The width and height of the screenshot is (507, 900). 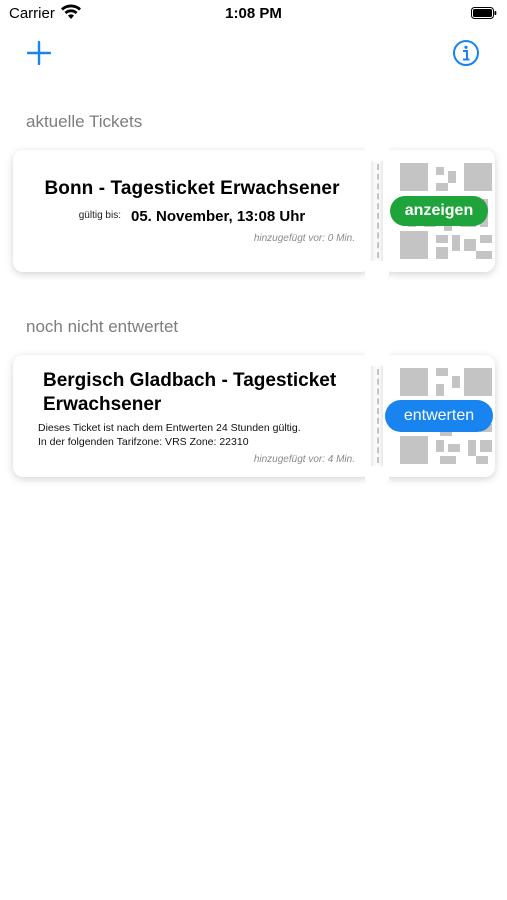 I want to click on section-header-current: aktuelle Tickets, so click(x=84, y=121).